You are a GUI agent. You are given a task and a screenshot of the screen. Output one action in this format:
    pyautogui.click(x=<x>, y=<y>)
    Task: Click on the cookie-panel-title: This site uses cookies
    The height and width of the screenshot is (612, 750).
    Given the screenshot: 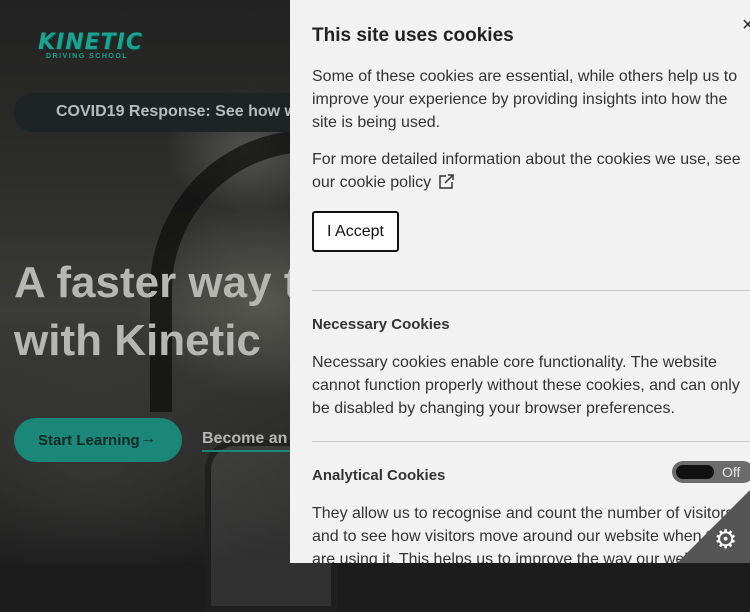 What is the action you would take?
    pyautogui.click(x=413, y=35)
    